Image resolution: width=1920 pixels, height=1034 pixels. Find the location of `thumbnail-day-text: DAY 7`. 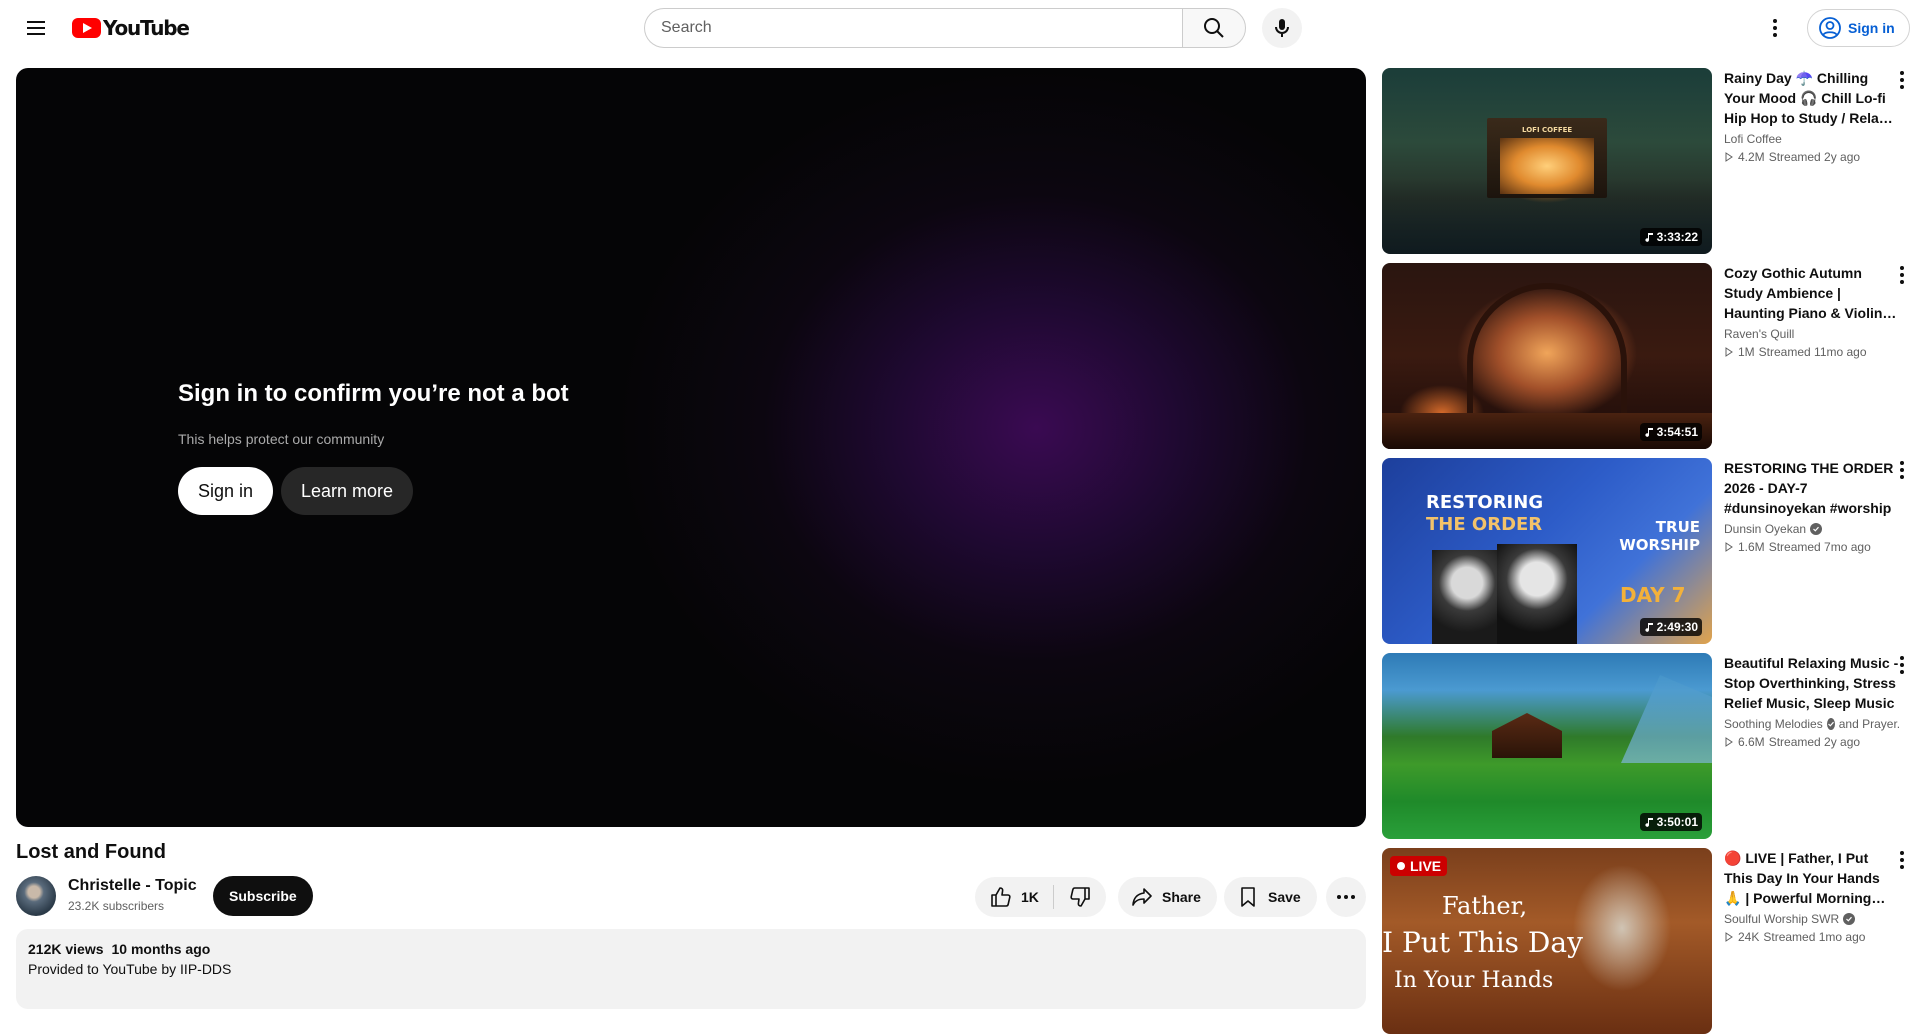

thumbnail-day-text: DAY 7 is located at coordinates (1653, 595).